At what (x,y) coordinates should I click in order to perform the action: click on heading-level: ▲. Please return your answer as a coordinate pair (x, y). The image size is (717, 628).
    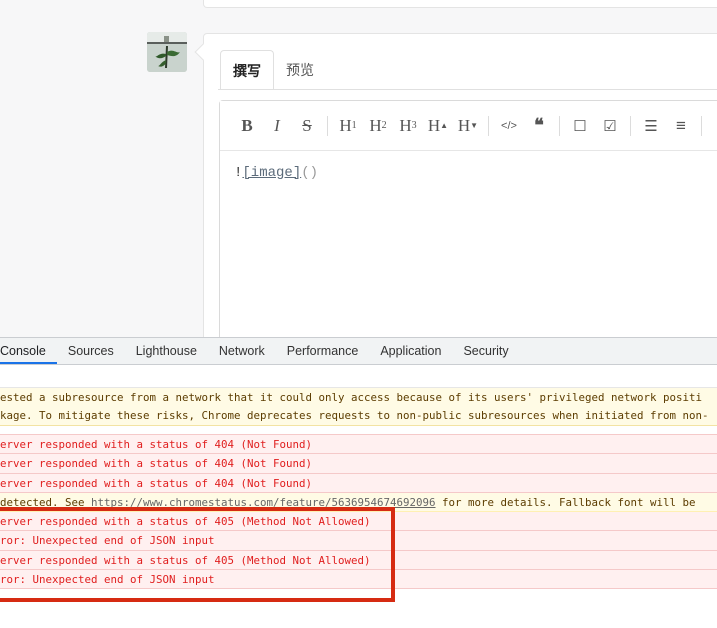
    Looking at the image, I should click on (444, 125).